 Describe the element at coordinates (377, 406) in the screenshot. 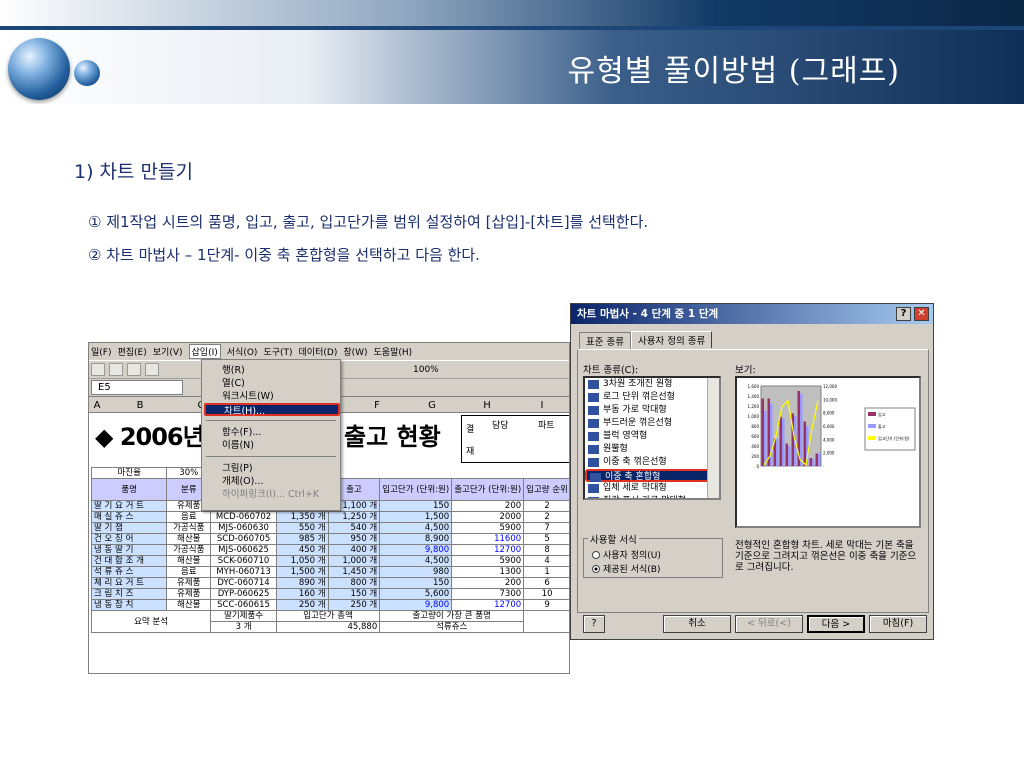

I see `col-f: F` at that location.